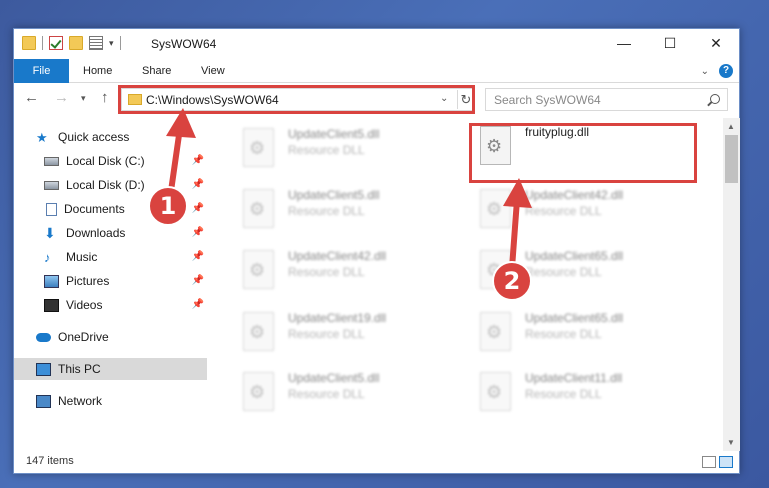 The height and width of the screenshot is (488, 769). I want to click on properties-check-icon, so click(56, 43).